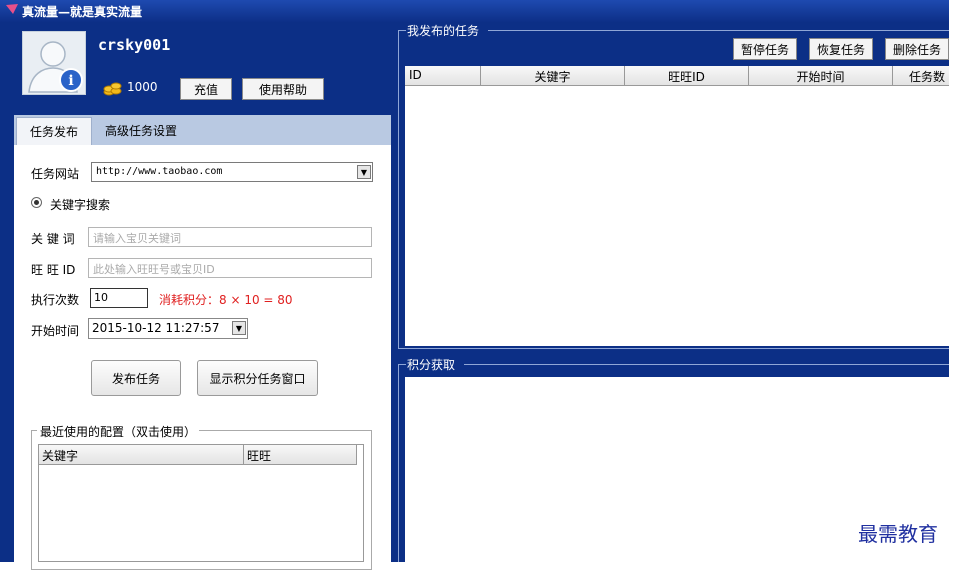  Describe the element at coordinates (118, 431) in the screenshot. I see `recent-config-legend: 最近使用的配置（双击使用）` at that location.